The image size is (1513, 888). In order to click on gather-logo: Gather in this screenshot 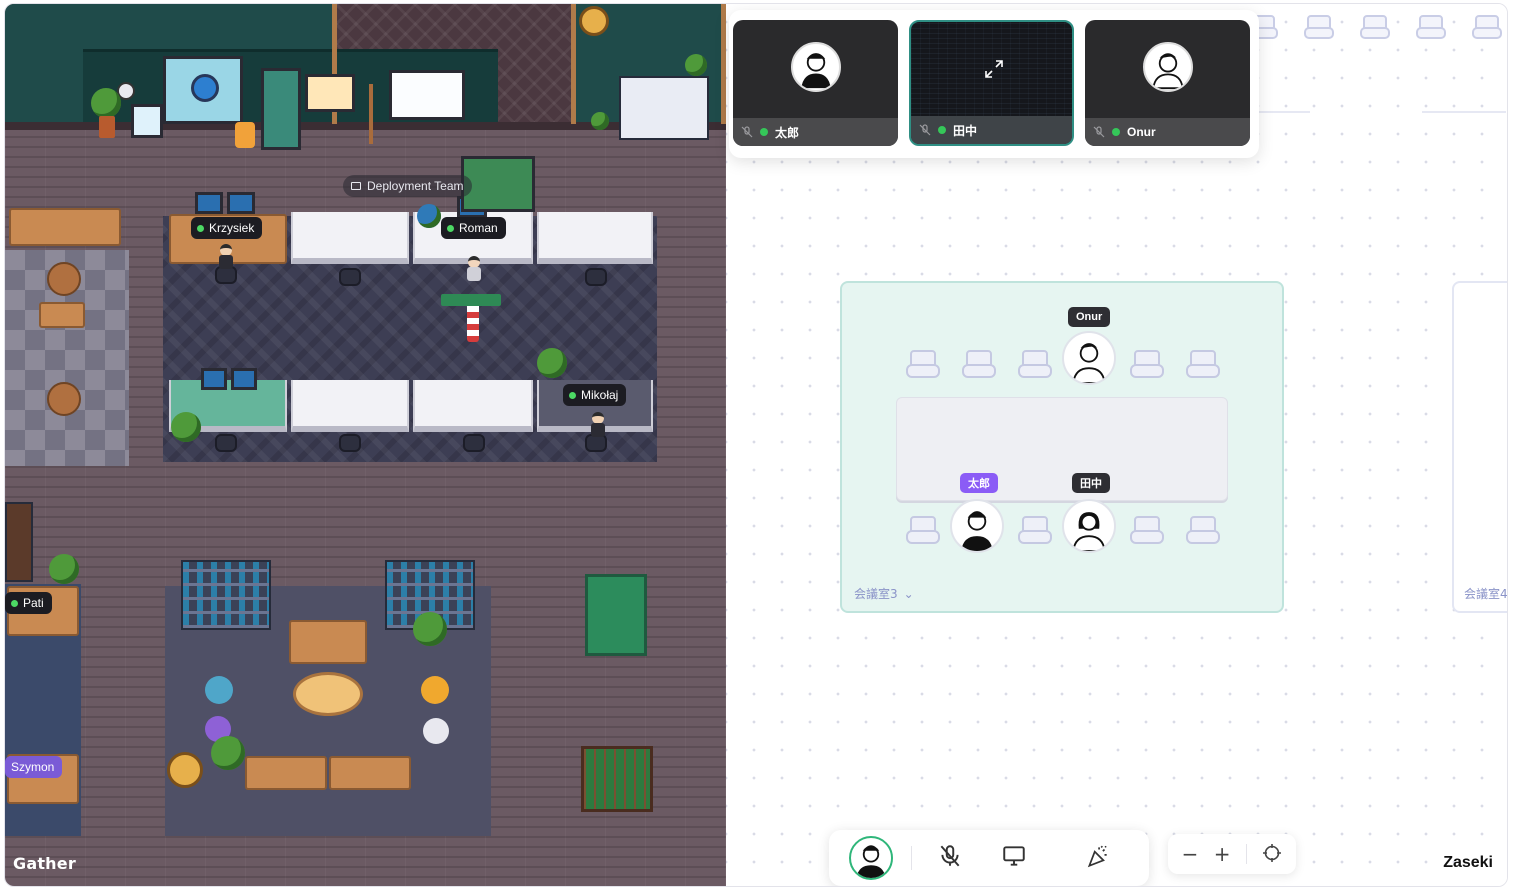, I will do `click(44, 863)`.